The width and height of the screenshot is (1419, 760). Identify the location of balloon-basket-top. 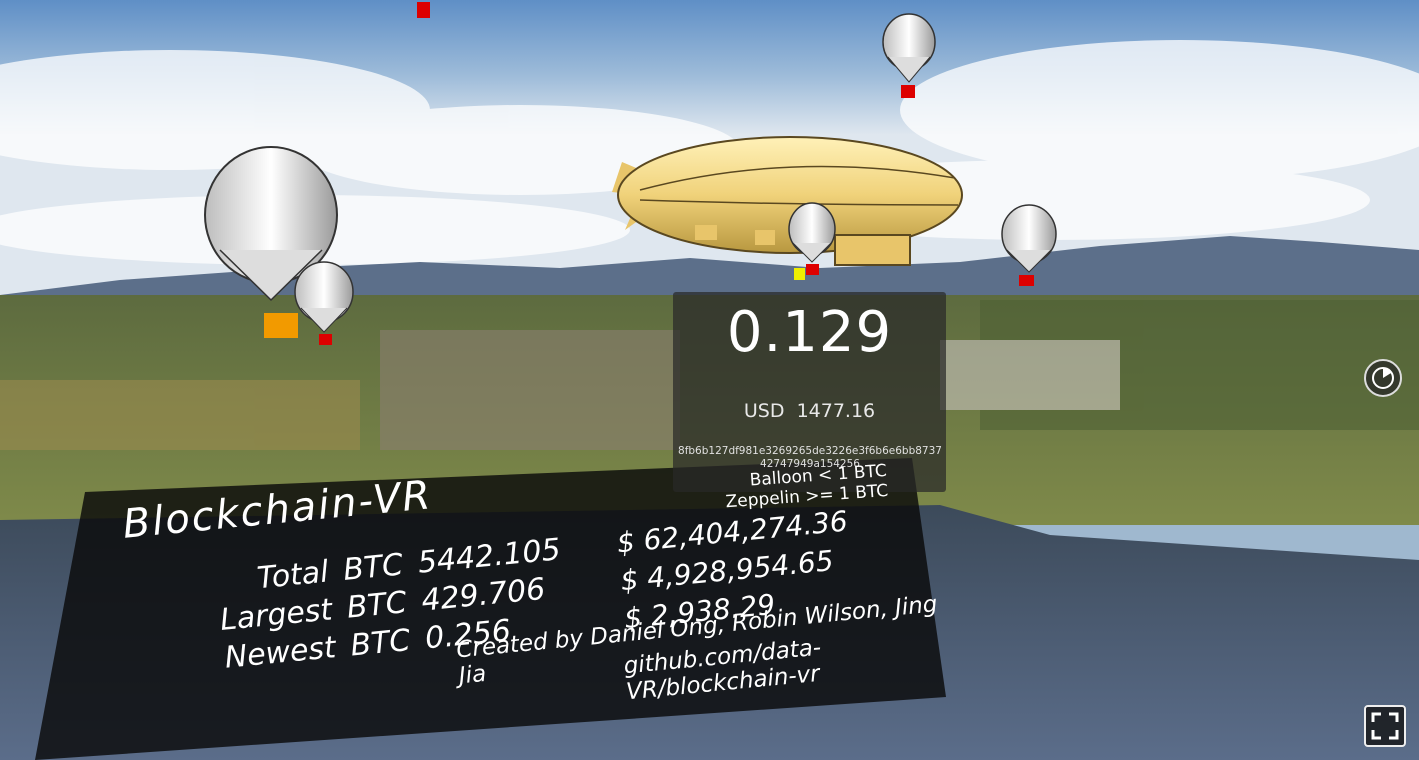
(423, 10).